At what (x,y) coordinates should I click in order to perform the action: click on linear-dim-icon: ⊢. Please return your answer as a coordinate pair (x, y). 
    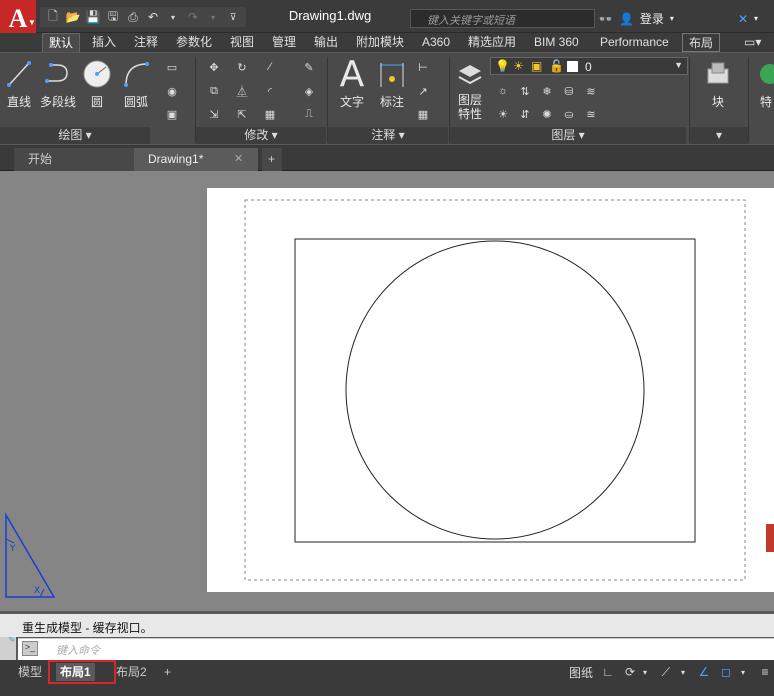
    Looking at the image, I should click on (423, 67).